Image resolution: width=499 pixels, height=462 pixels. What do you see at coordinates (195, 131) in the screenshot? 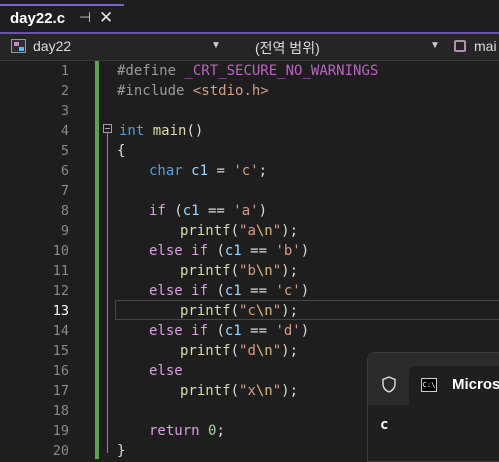
I see `punctuation: ()` at bounding box center [195, 131].